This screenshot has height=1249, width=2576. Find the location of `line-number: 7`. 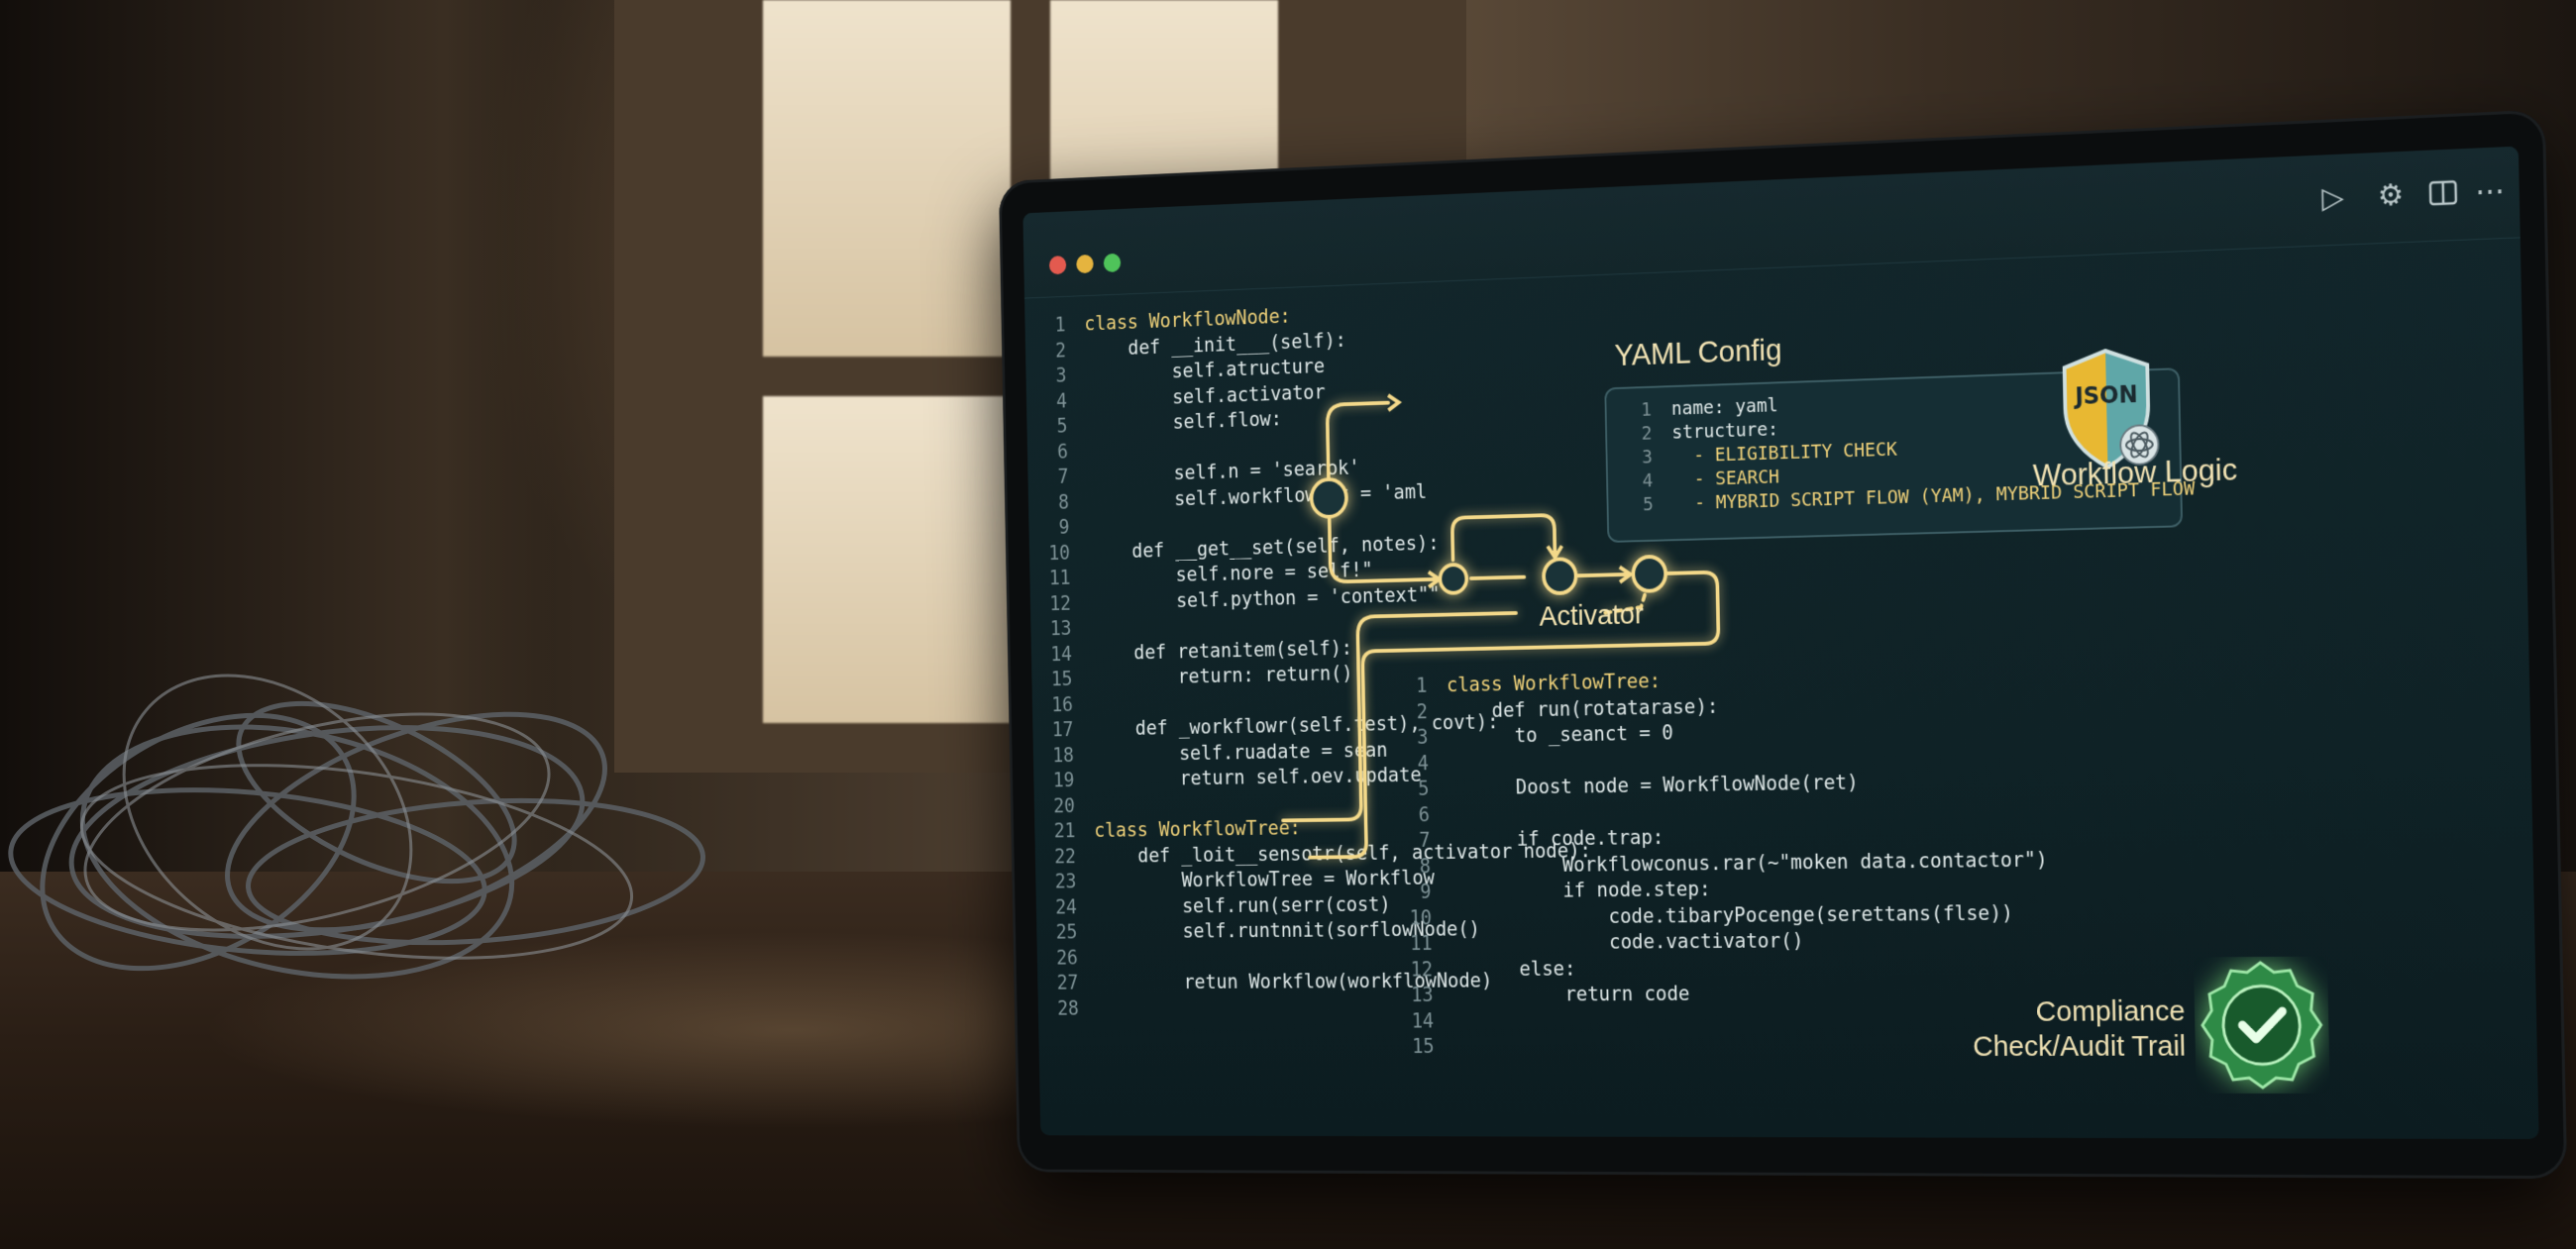

line-number: 7 is located at coordinates (1425, 840).